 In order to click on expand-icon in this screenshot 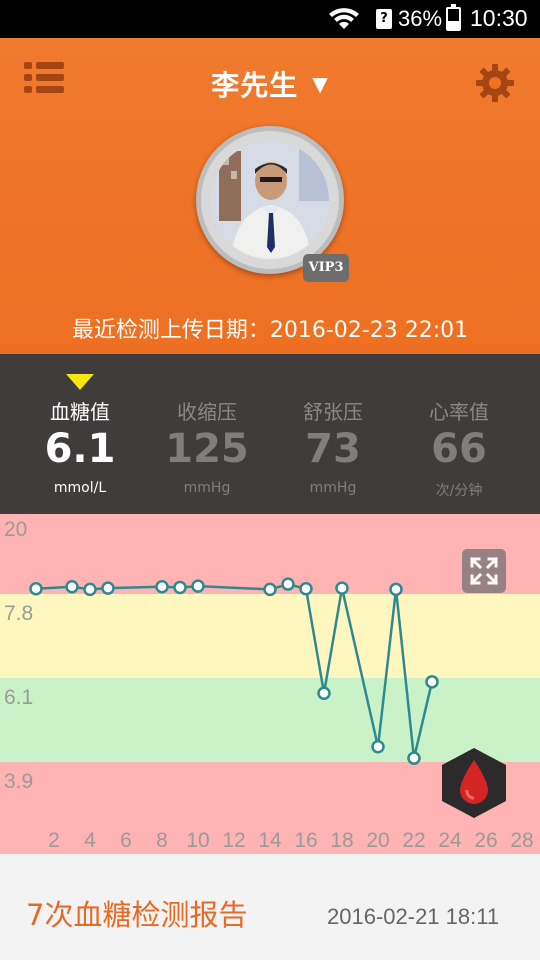, I will do `click(484, 571)`.